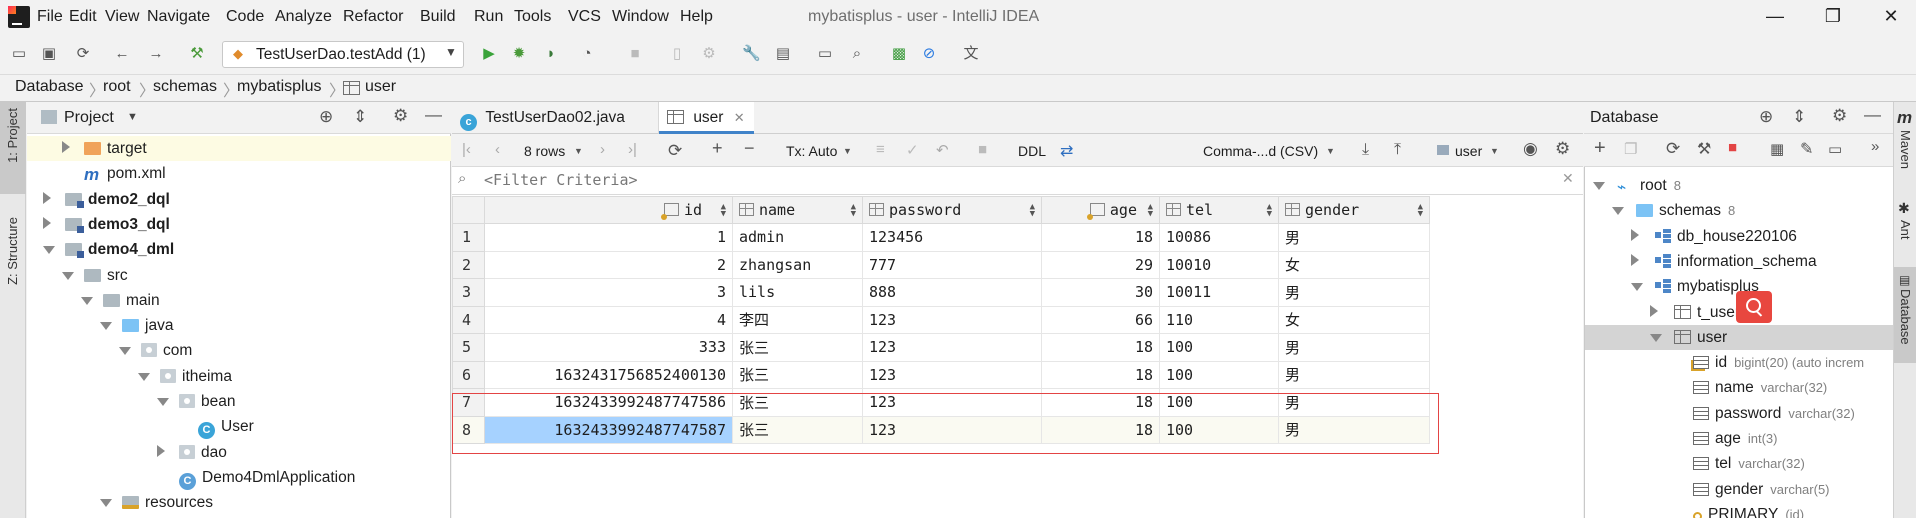 The image size is (1916, 518). Describe the element at coordinates (1219, 264) in the screenshot. I see `cell-tel: 10010` at that location.